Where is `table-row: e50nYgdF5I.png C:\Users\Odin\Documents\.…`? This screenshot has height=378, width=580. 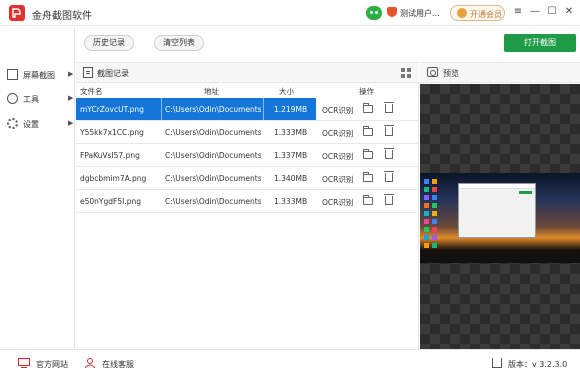
table-row: e50nYgdF5I.png C:\Users\Odin\Documents\.… is located at coordinates (247, 201).